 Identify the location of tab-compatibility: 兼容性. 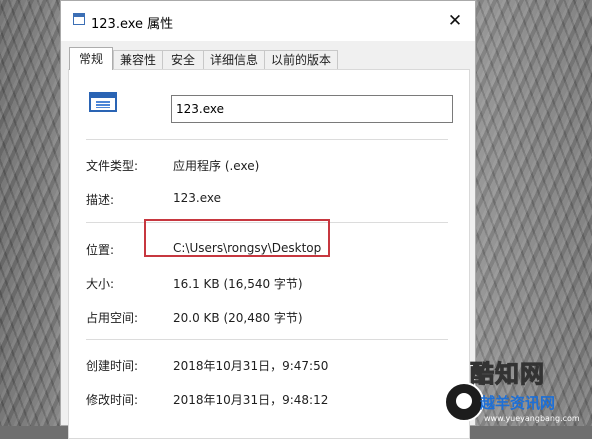
(138, 59).